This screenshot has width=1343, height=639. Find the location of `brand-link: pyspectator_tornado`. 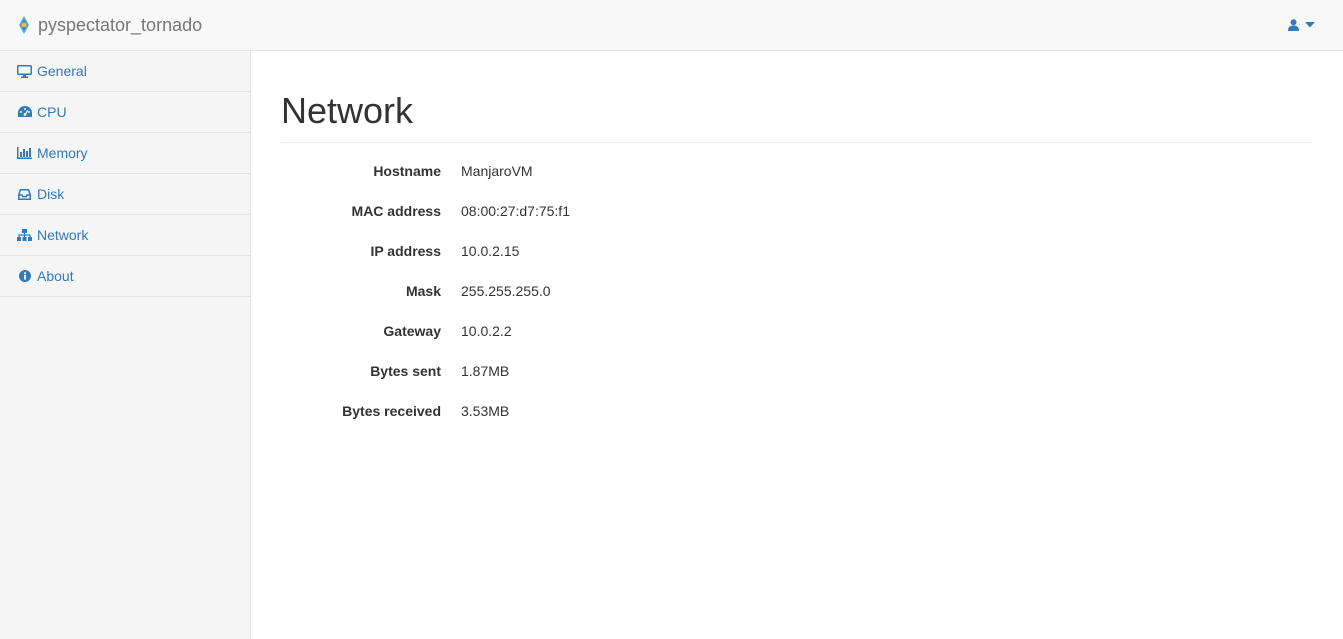

brand-link: pyspectator_tornado is located at coordinates (109, 25).